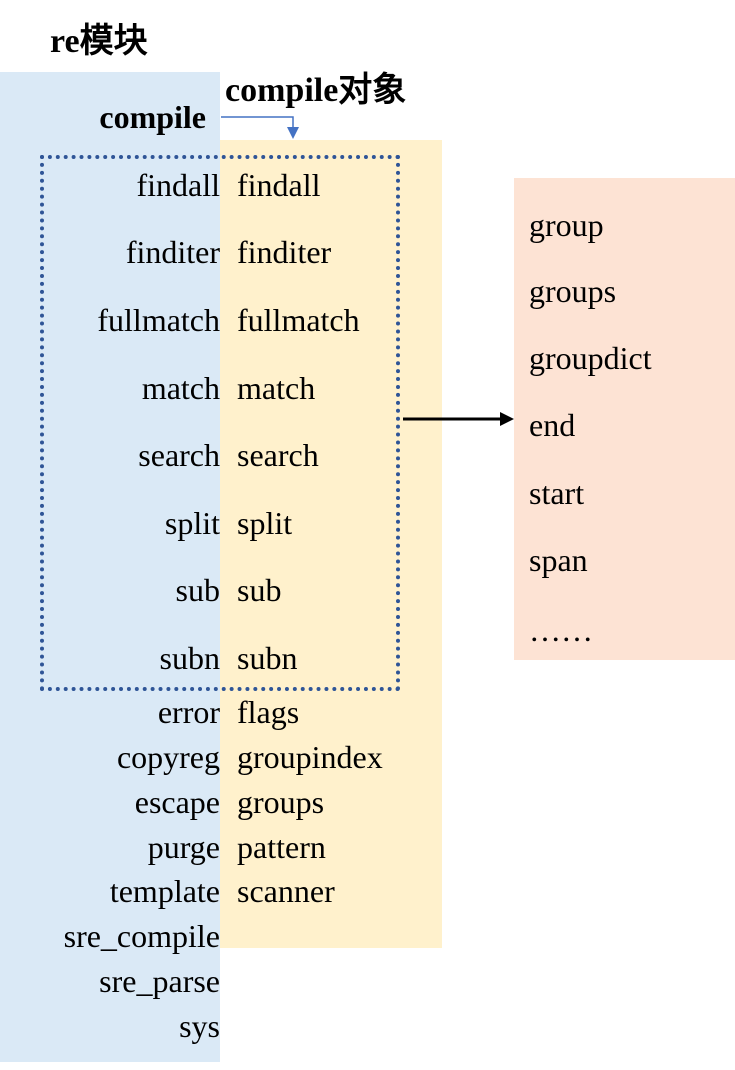 The image size is (735, 1070). I want to click on list-item: groupindex, so click(310, 757).